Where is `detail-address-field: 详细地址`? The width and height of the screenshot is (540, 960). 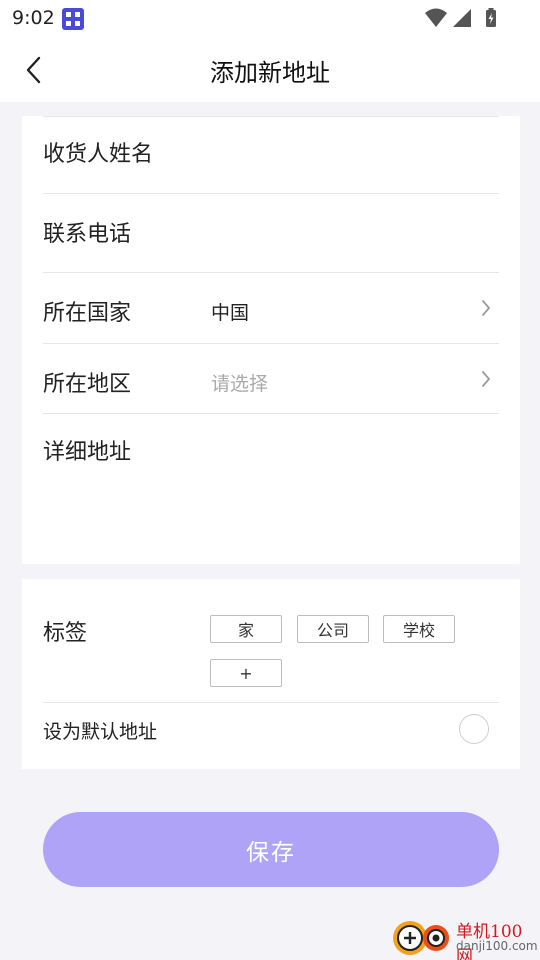
detail-address-field: 详细地址 is located at coordinates (271, 489).